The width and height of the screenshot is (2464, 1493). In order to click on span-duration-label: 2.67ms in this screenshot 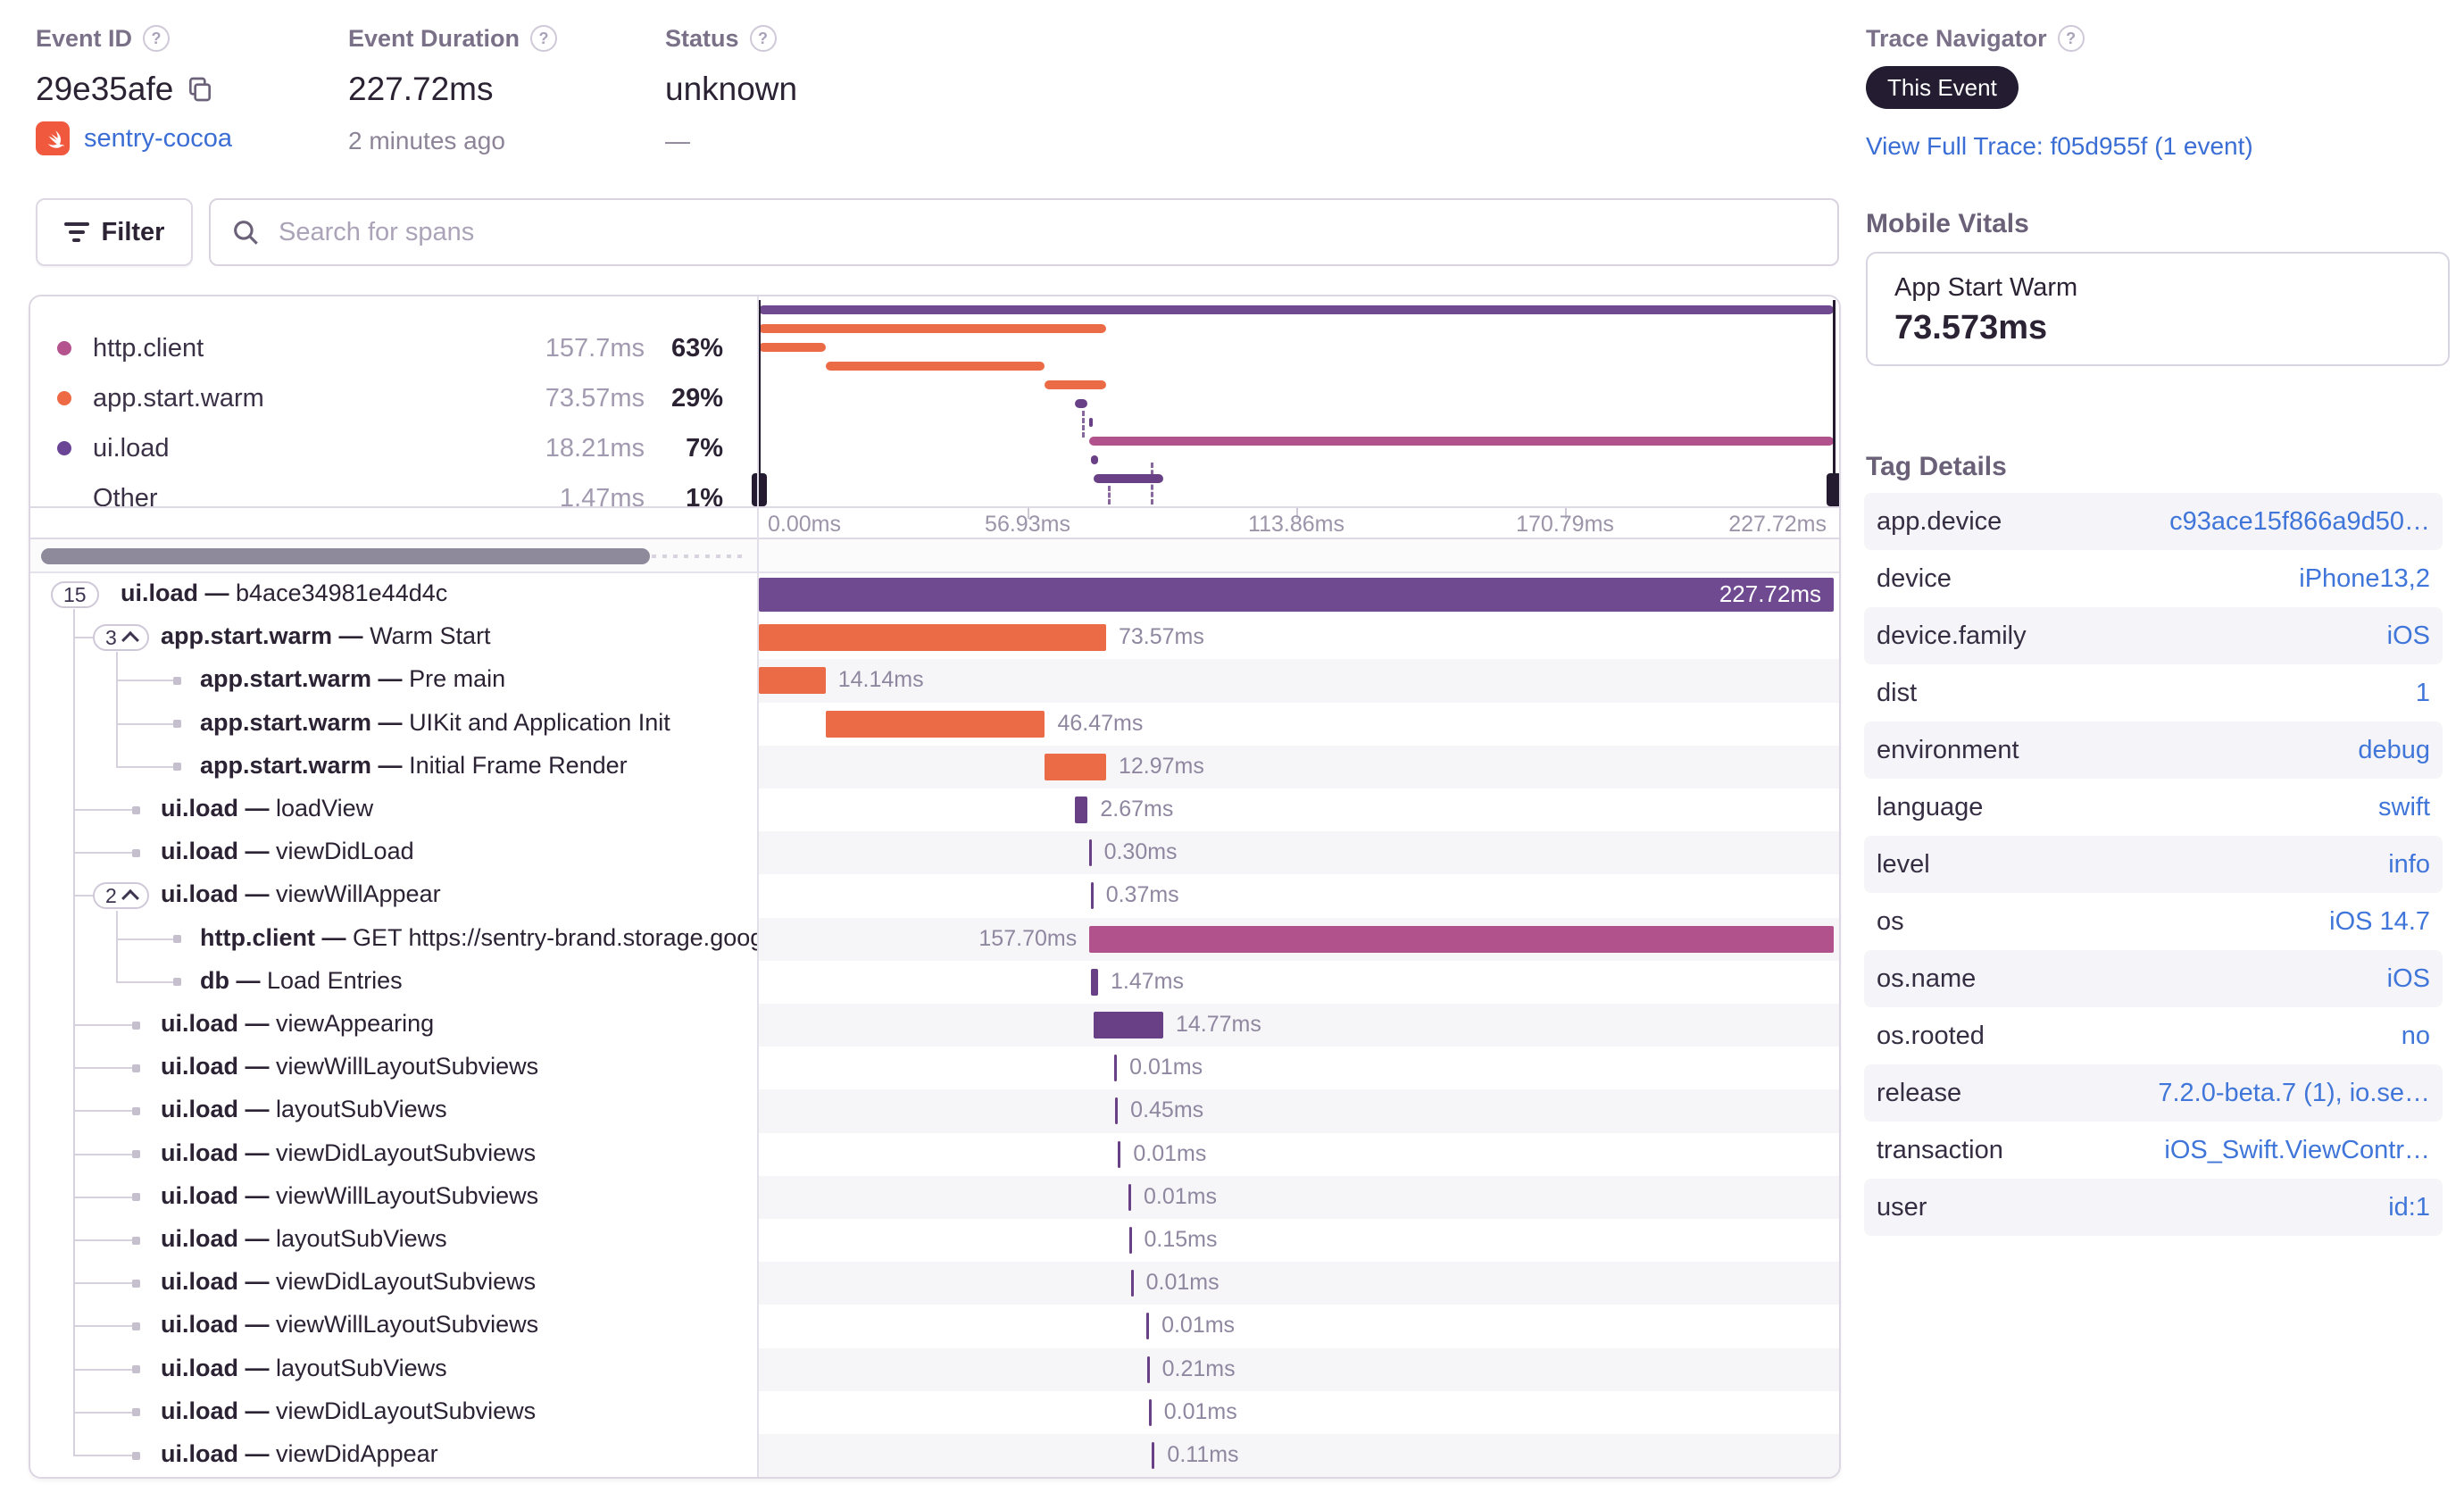, I will do `click(1137, 809)`.